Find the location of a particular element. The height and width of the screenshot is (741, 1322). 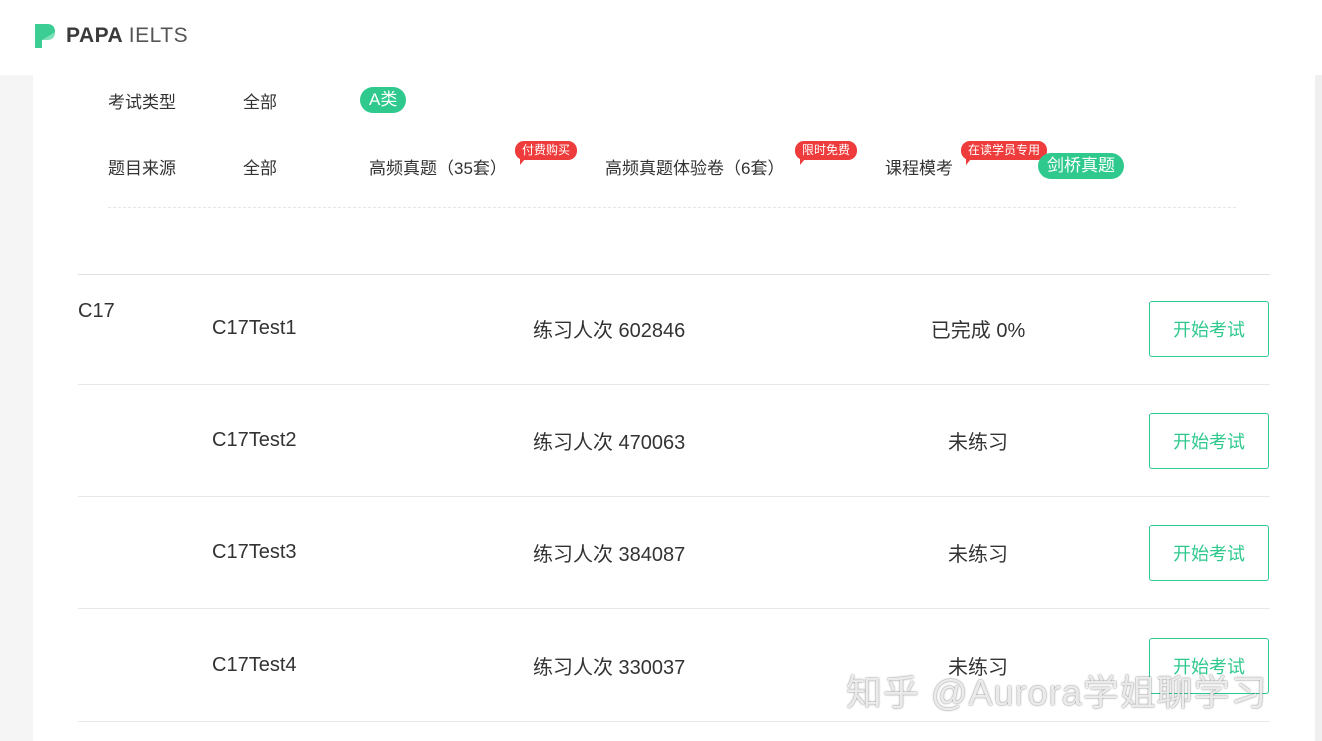

logo-text: PAPA IELTS is located at coordinates (127, 36).